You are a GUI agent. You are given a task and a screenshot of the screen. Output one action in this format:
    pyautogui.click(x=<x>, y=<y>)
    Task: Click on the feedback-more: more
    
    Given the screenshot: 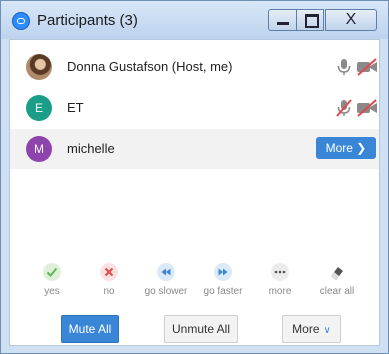 What is the action you would take?
    pyautogui.click(x=280, y=279)
    